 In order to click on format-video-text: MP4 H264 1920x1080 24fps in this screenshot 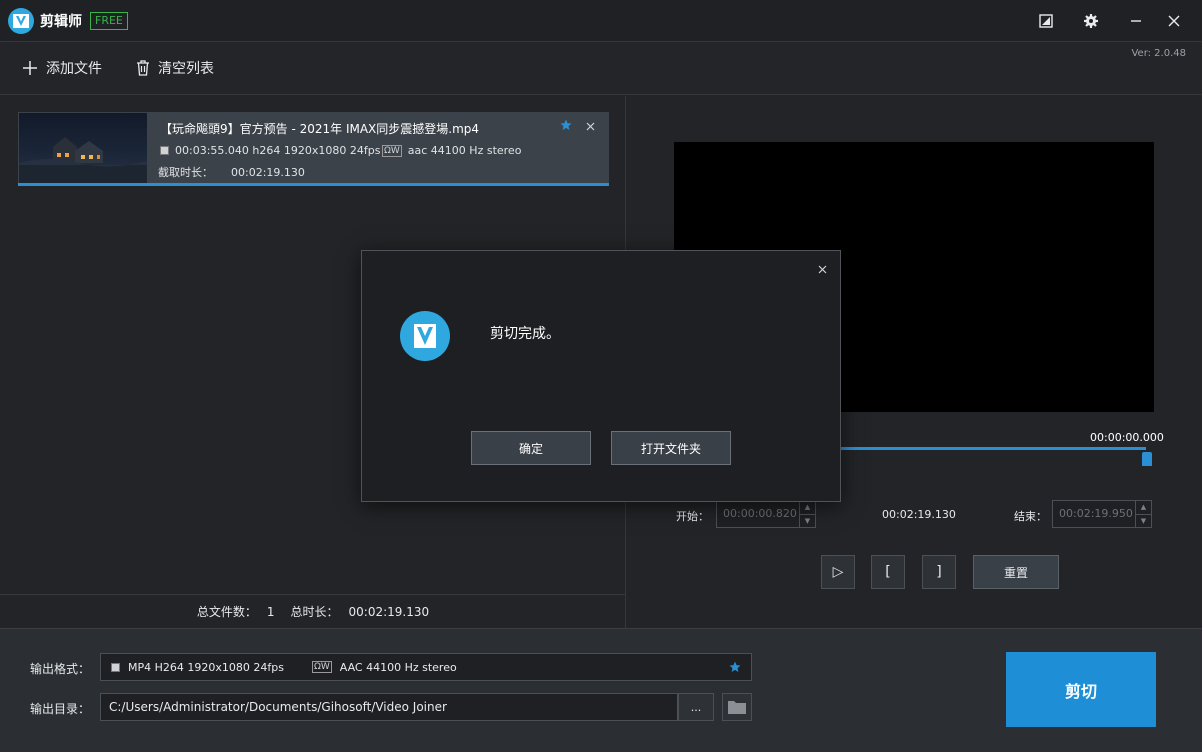, I will do `click(206, 667)`.